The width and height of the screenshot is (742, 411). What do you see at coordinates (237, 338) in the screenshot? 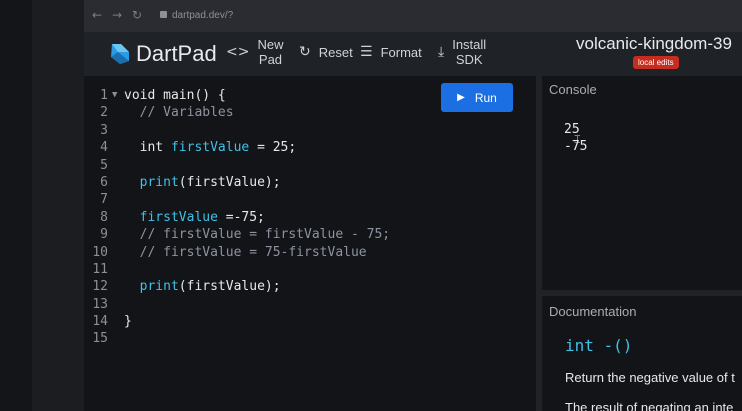
I see `code-line: 15` at bounding box center [237, 338].